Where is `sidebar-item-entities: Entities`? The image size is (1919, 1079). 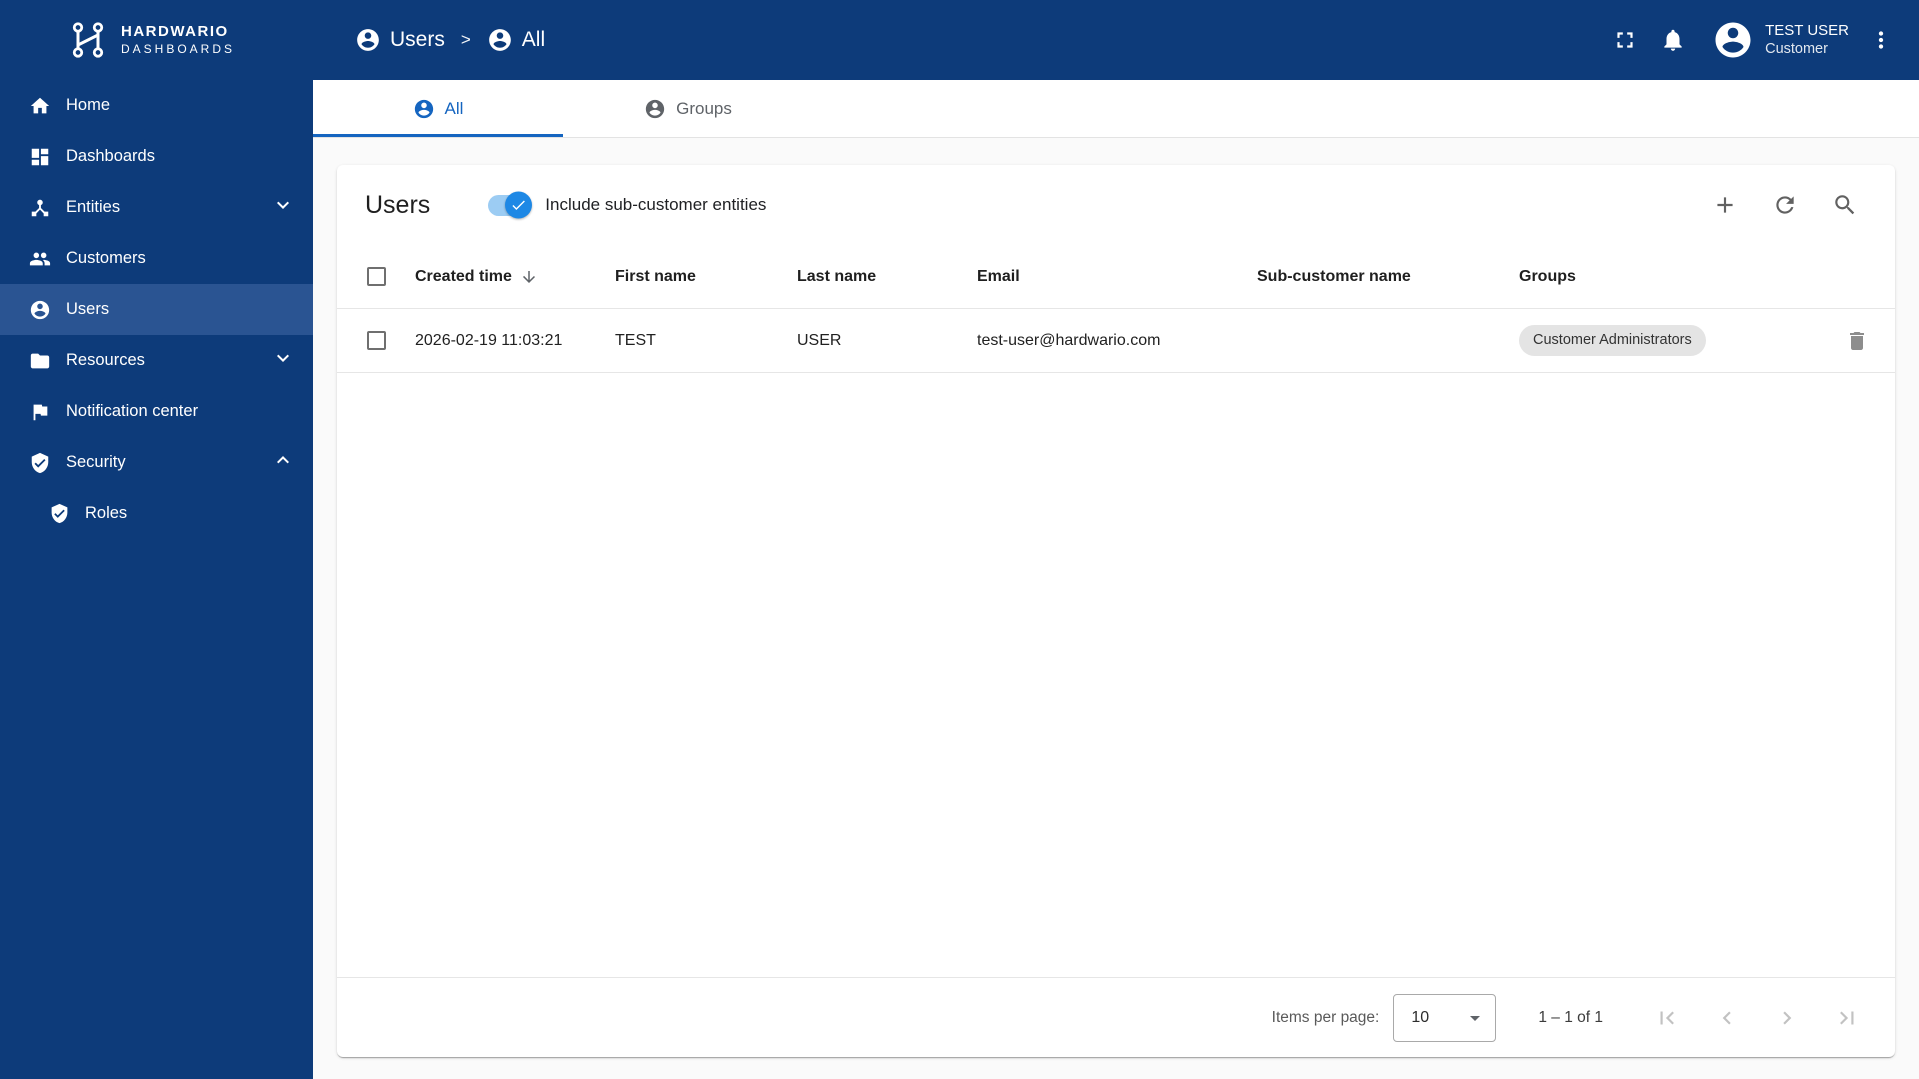 sidebar-item-entities: Entities is located at coordinates (156, 207).